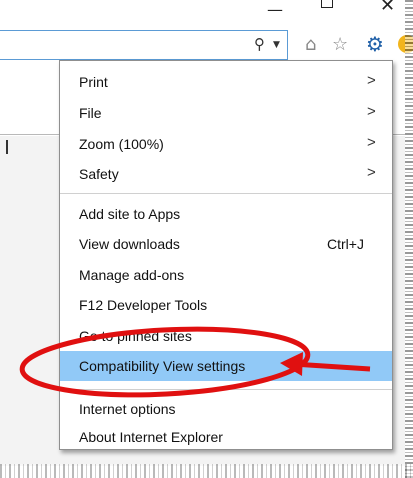 Image resolution: width=413 pixels, height=478 pixels. What do you see at coordinates (130, 214) in the screenshot?
I see `menu-item-label: Add site to Apps` at bounding box center [130, 214].